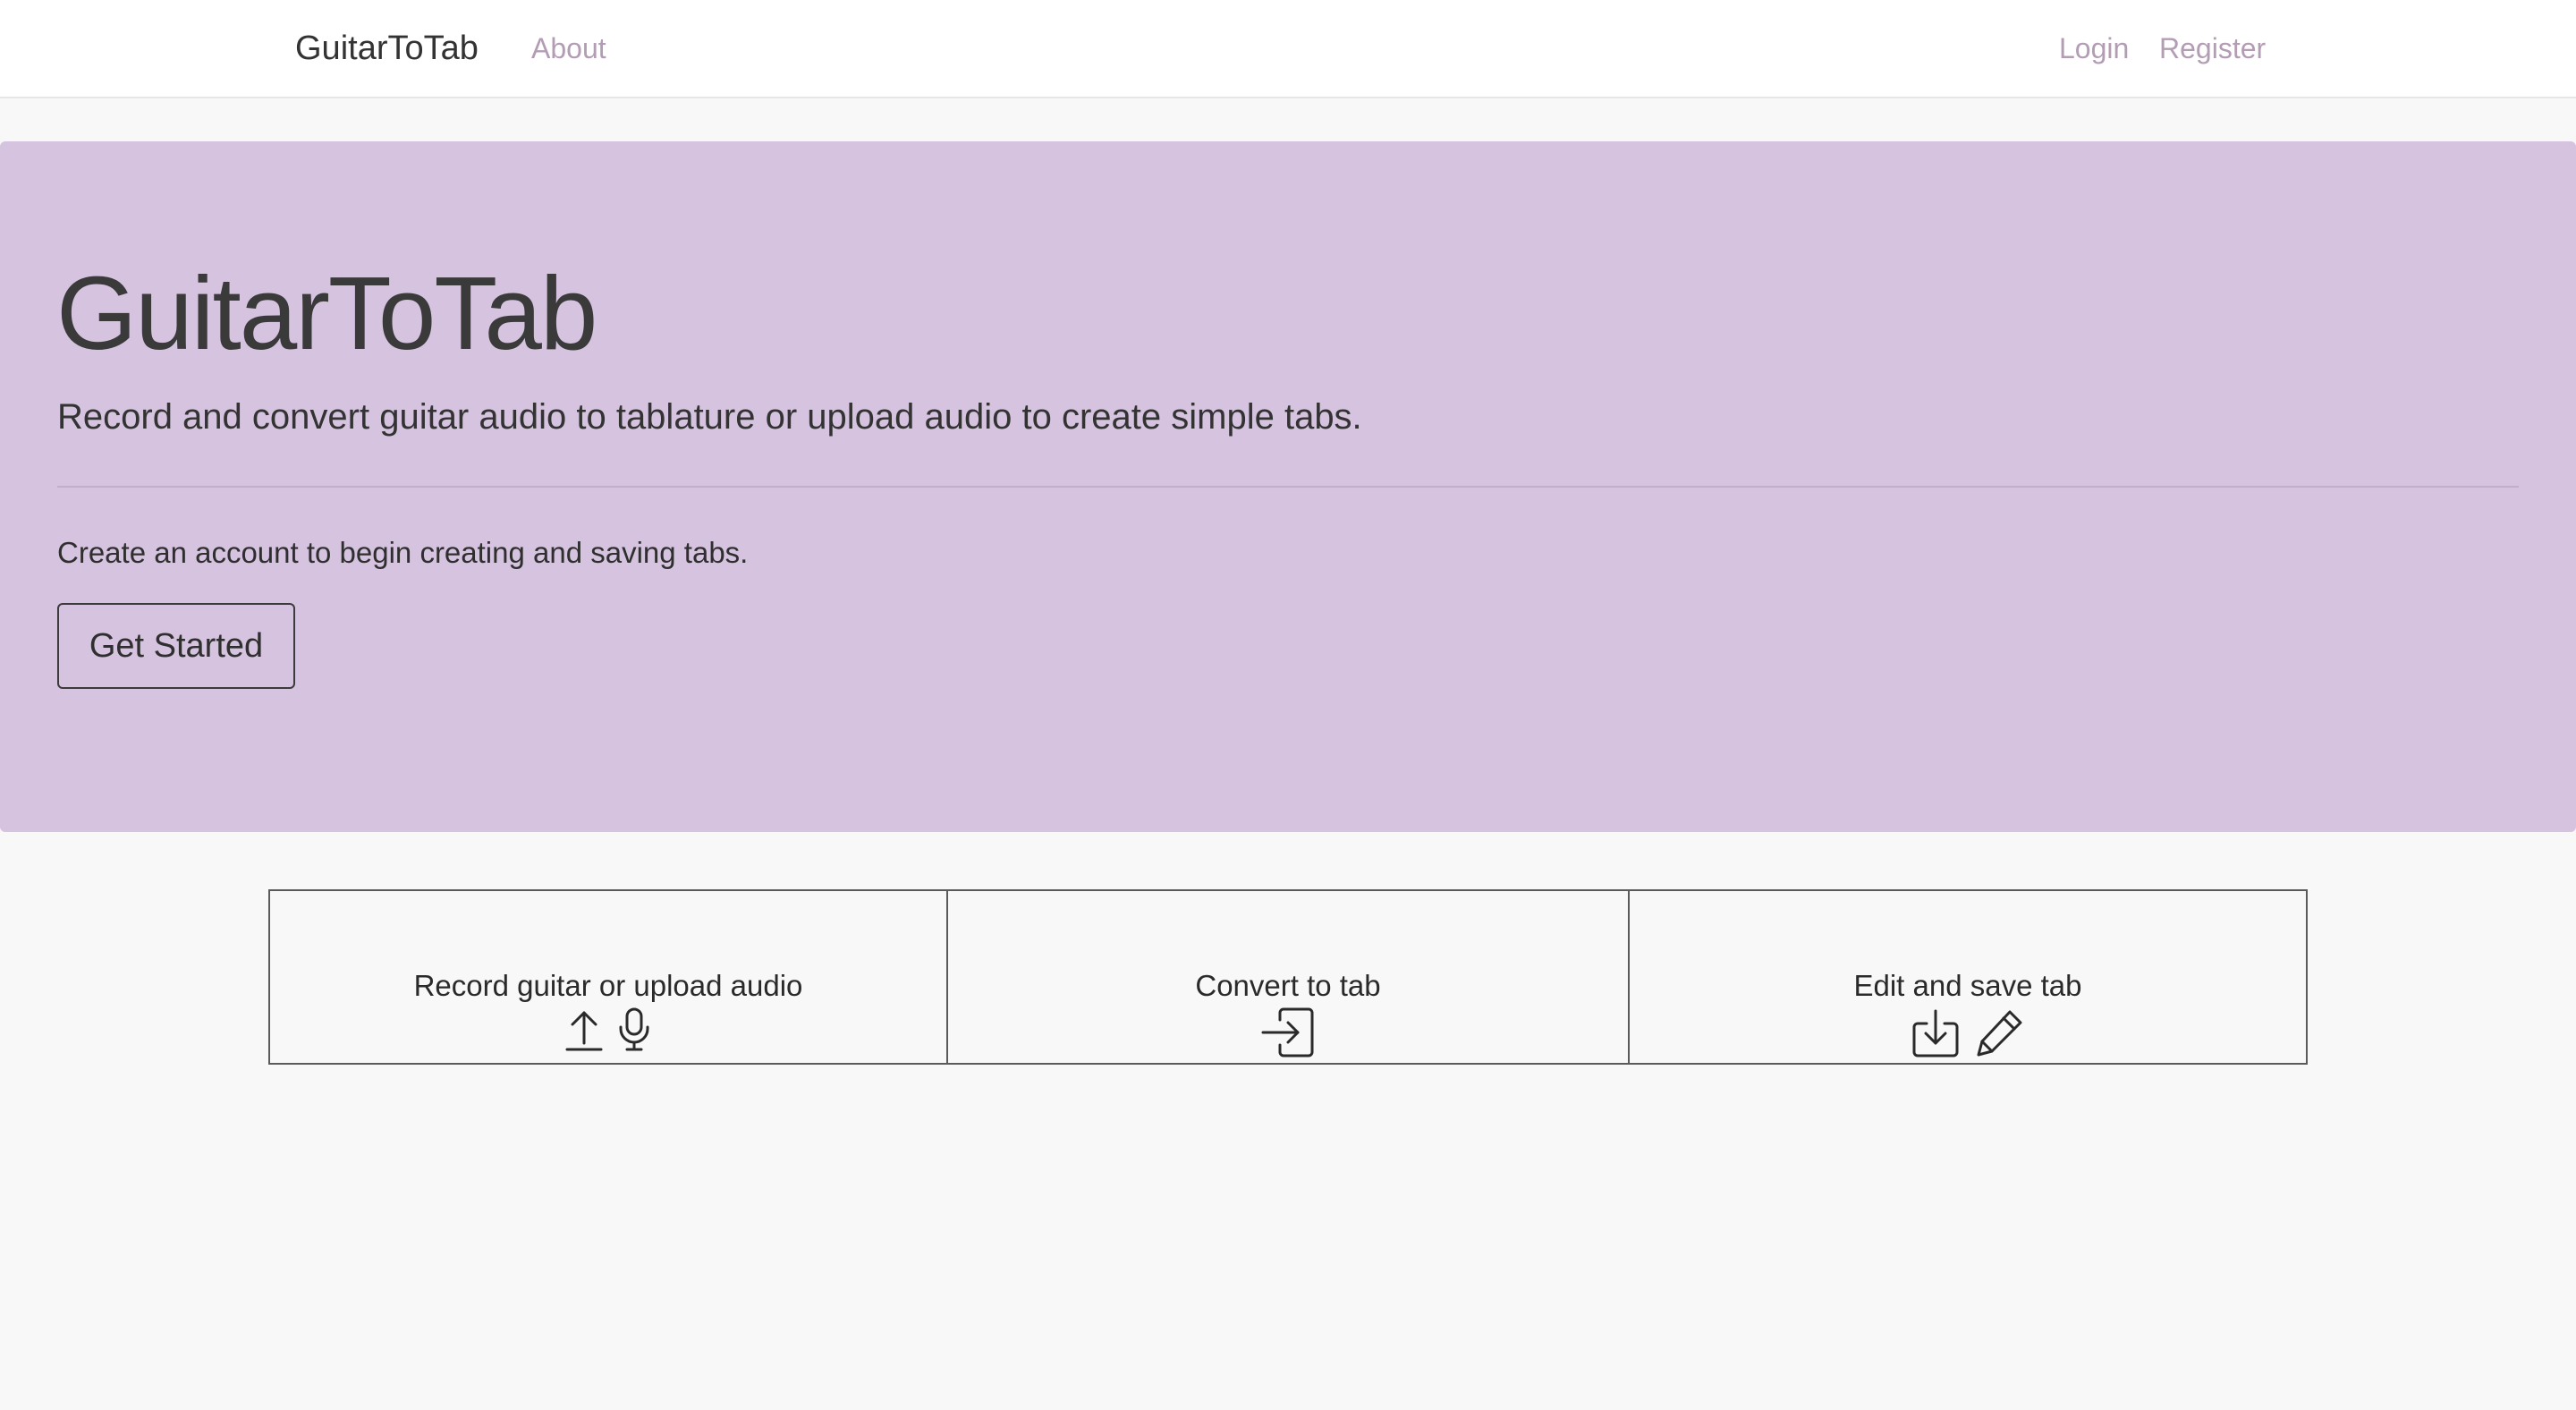 The height and width of the screenshot is (1410, 2576). What do you see at coordinates (1288, 487) in the screenshot?
I see `hero-divider` at bounding box center [1288, 487].